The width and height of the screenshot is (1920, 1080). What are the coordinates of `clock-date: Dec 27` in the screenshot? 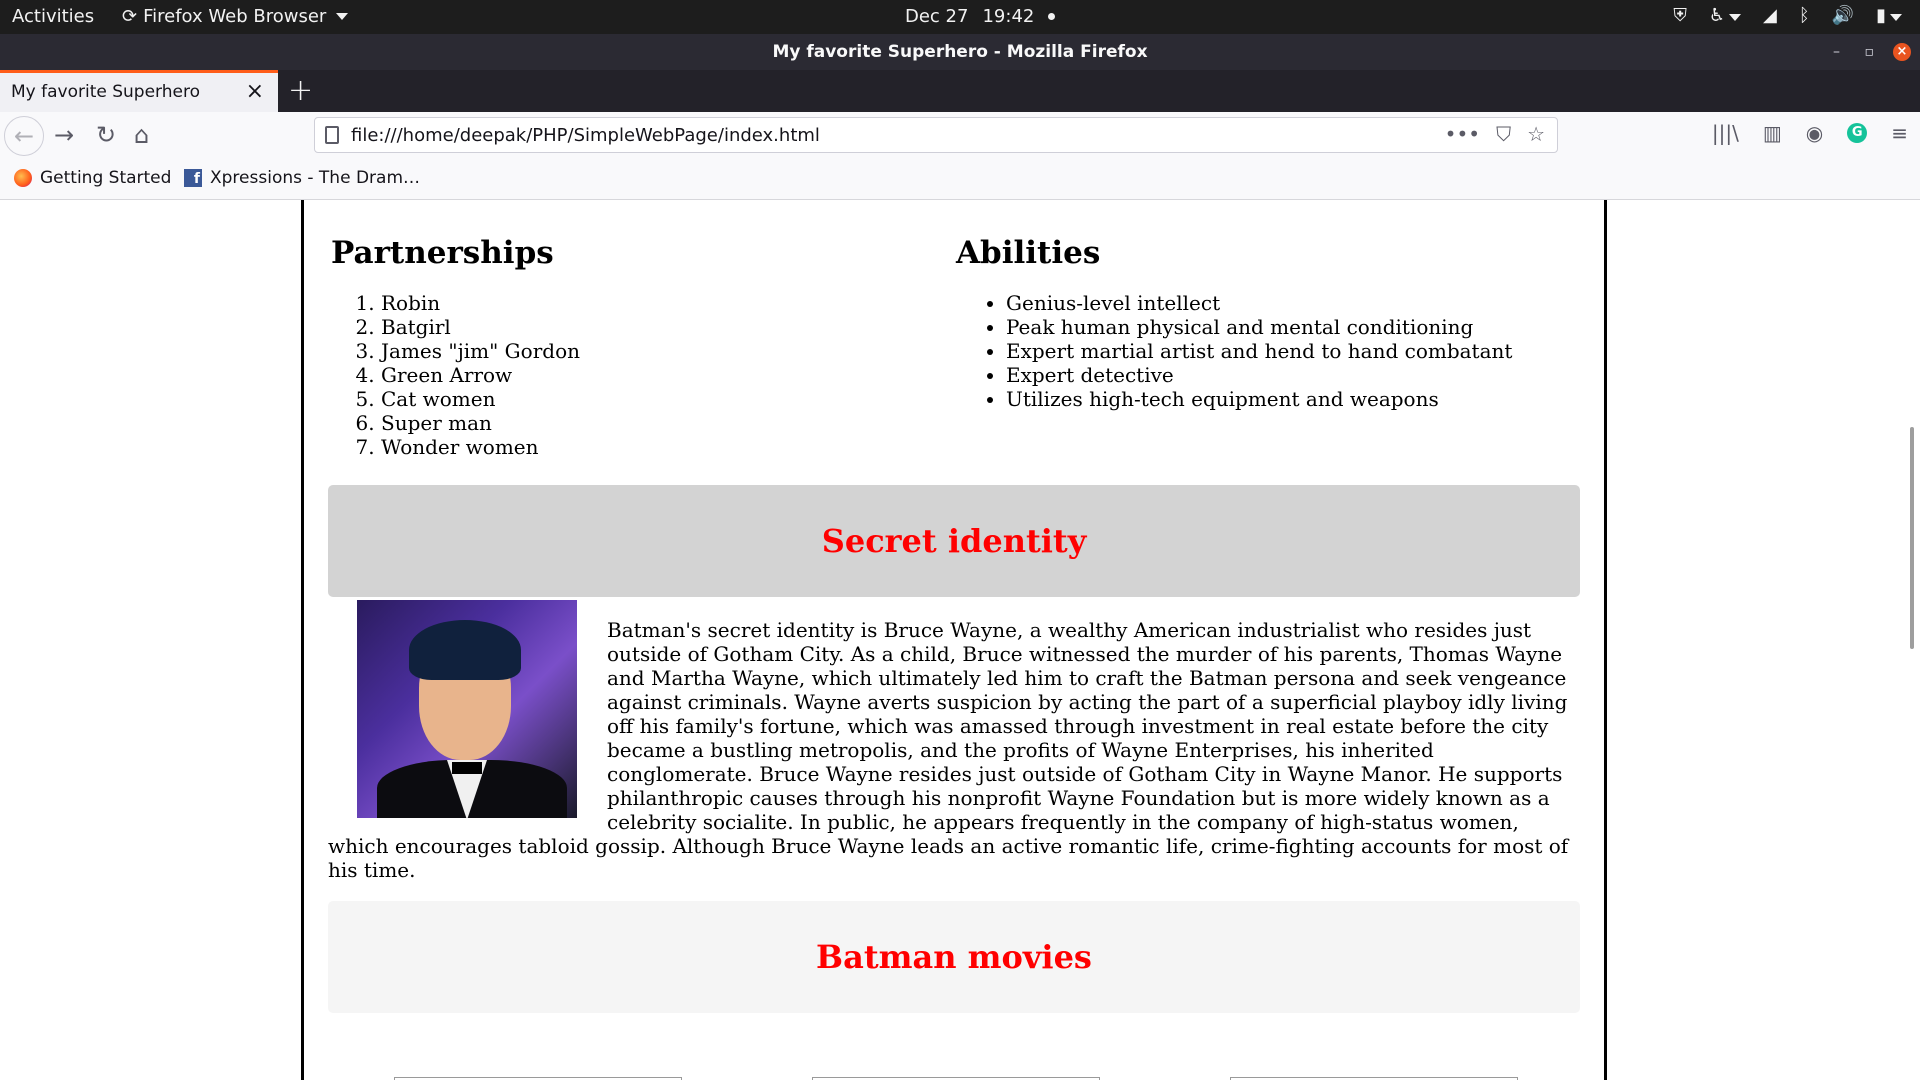 It's located at (937, 16).